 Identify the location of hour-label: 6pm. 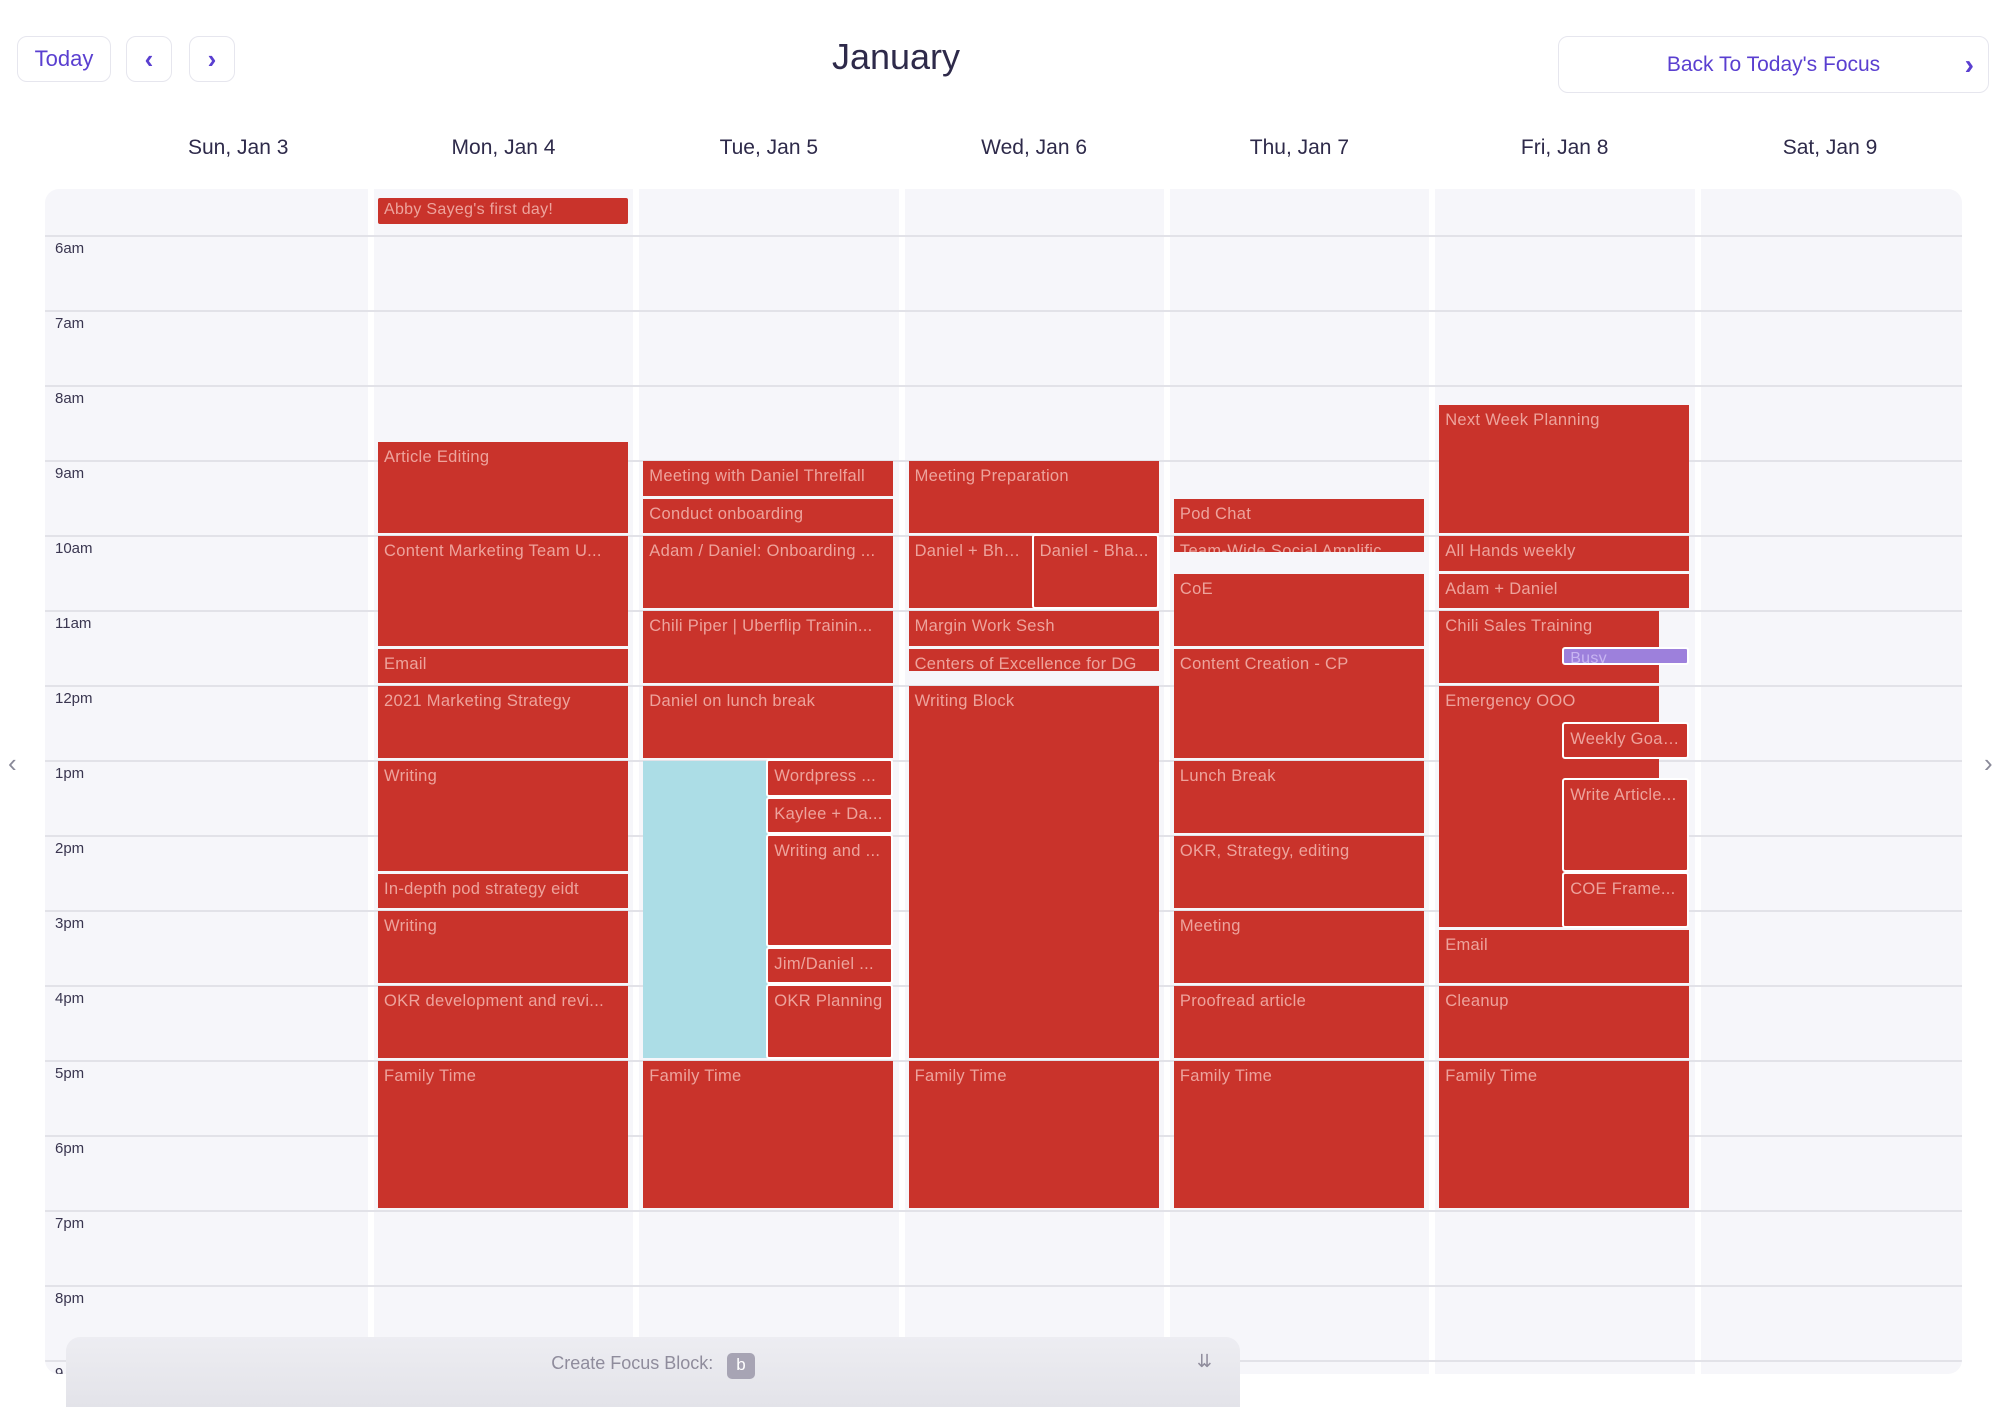
(70, 1148).